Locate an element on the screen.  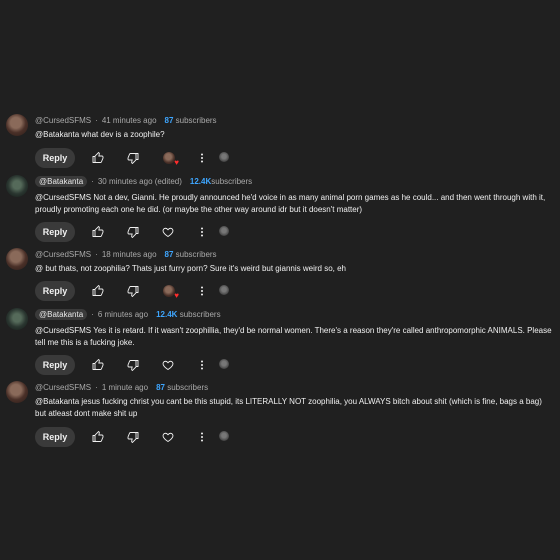
subscriber-count: 12.4K subscribers is located at coordinates (188, 314).